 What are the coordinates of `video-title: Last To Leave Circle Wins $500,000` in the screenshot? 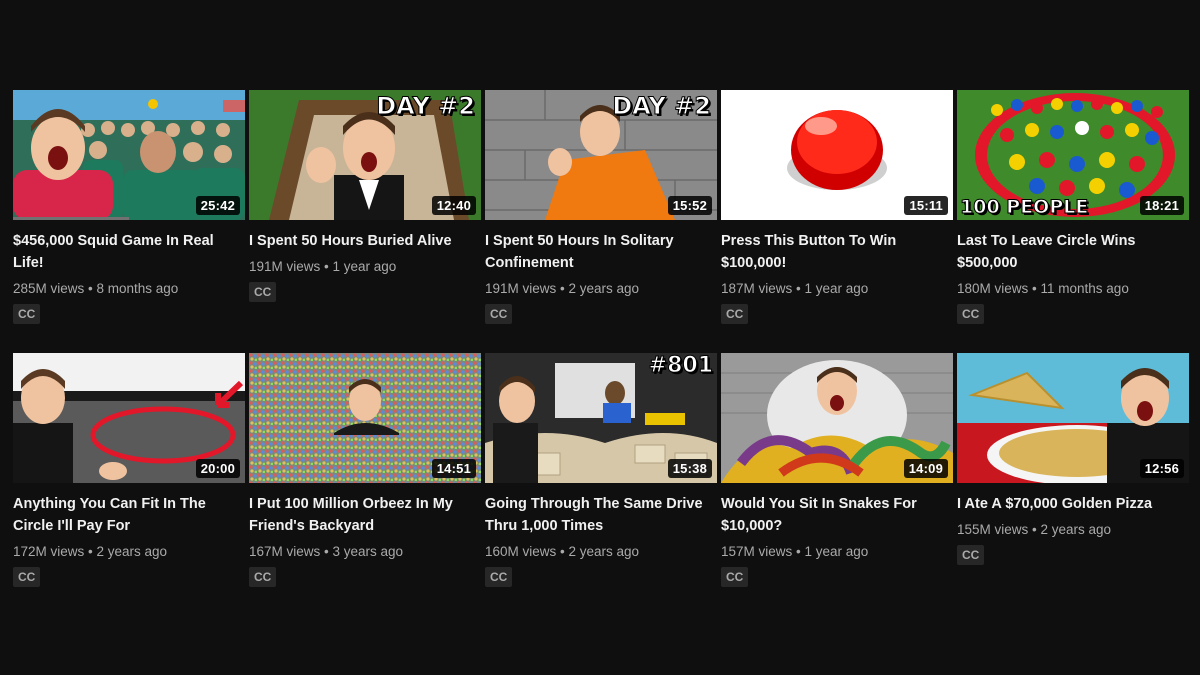 It's located at (1073, 252).